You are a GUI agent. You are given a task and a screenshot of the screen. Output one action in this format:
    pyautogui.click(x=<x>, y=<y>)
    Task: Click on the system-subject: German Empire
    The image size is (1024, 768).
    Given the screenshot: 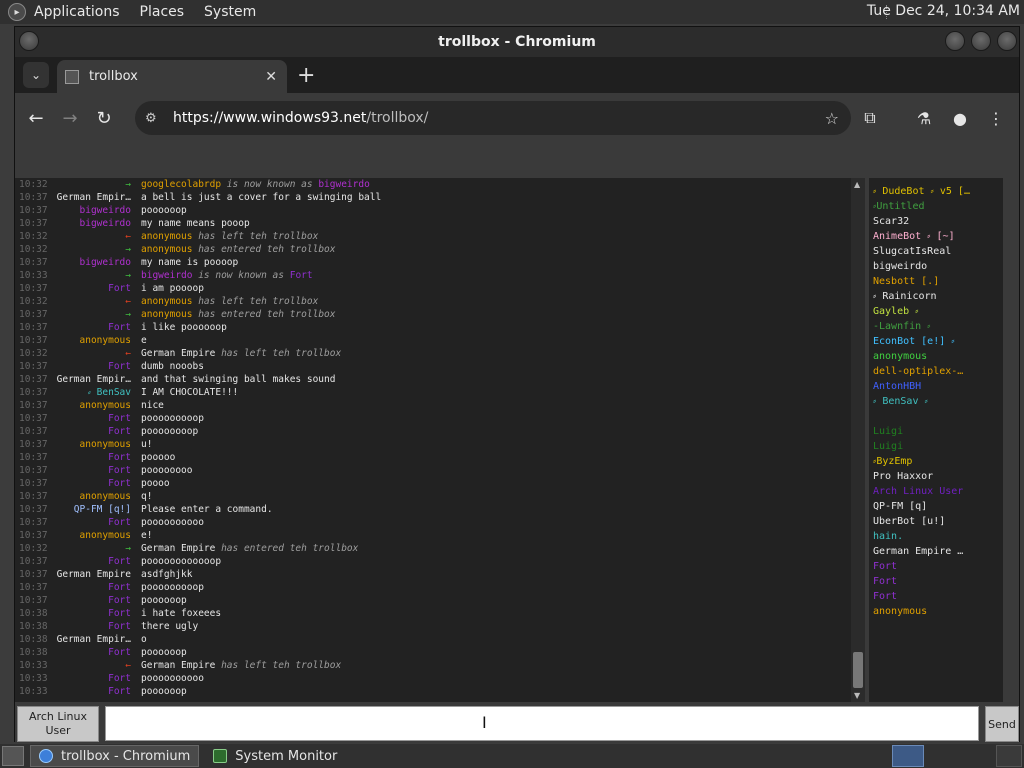 What is the action you would take?
    pyautogui.click(x=178, y=353)
    